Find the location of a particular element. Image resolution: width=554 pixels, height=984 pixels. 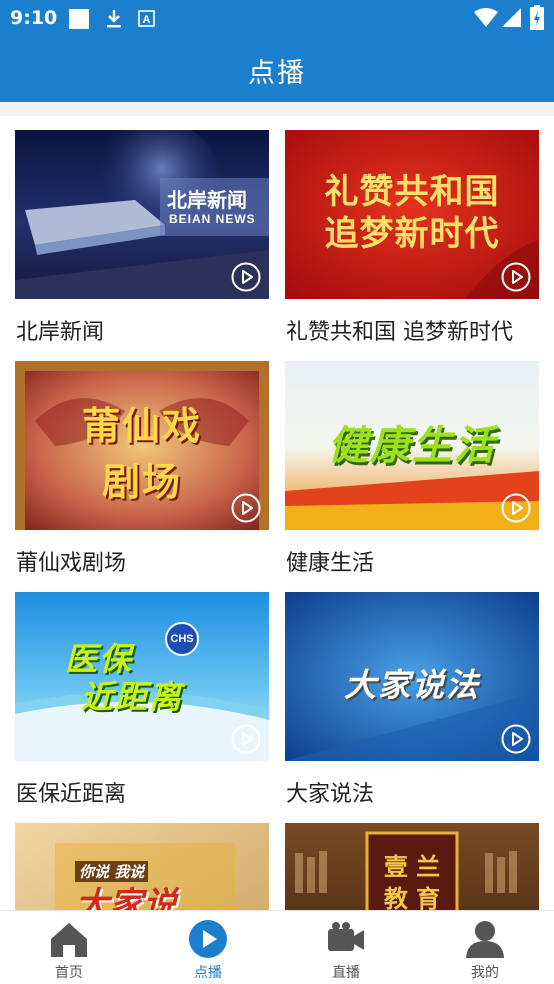

program-title: 莆仙戏剧场 is located at coordinates (71, 561).